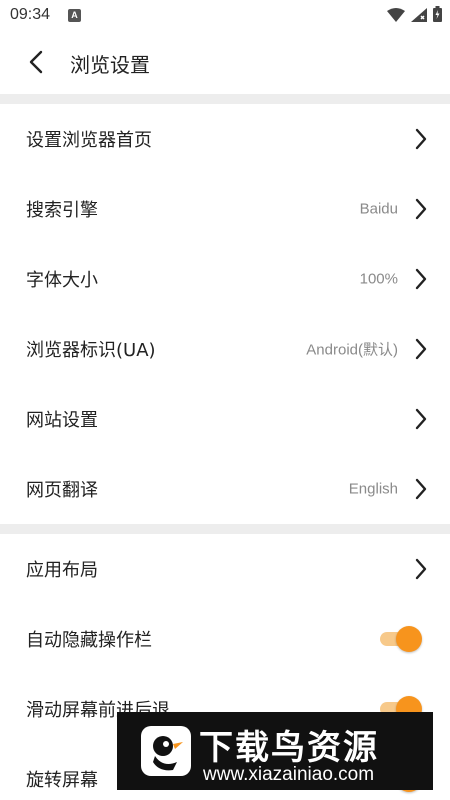  I want to click on setting-label: 搜索引擎, so click(62, 210).